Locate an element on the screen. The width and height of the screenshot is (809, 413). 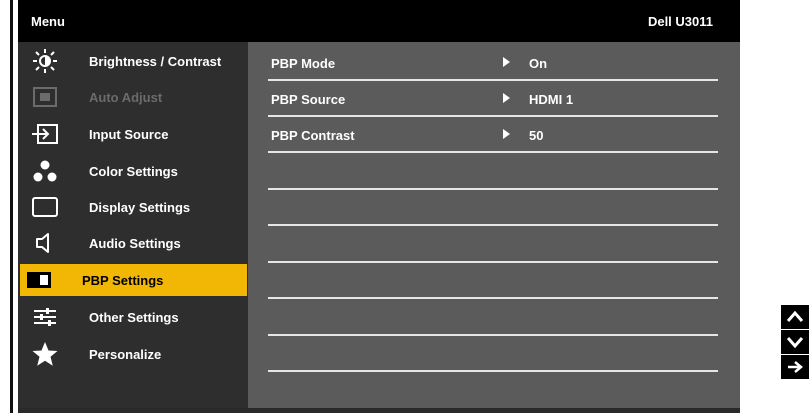
setting-value: HDMI 1 is located at coordinates (551, 99).